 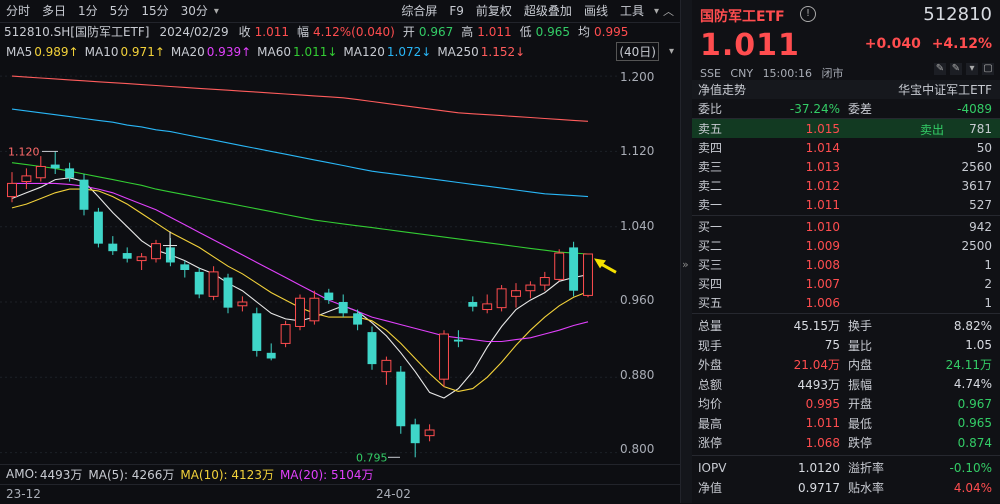 I want to click on date-axis: 23-12 24-02, so click(x=340, y=494).